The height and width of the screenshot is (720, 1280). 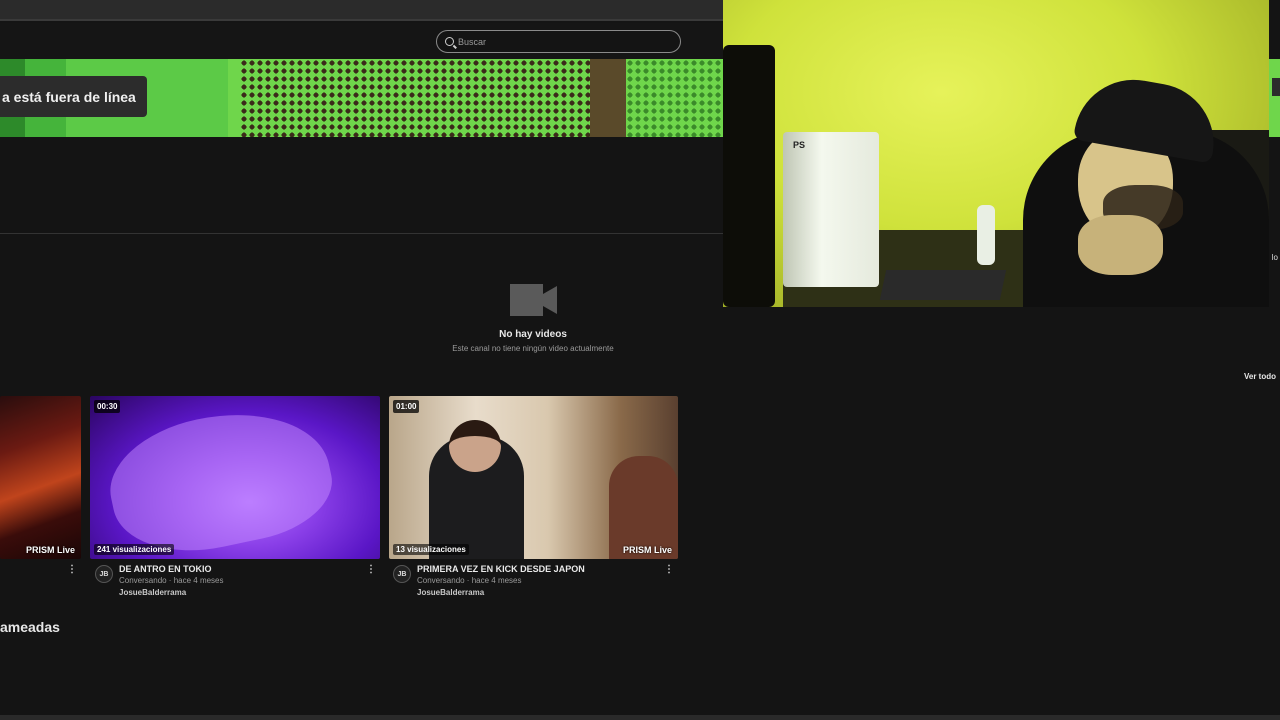 I want to click on video-camera-icon, so click(x=533, y=300).